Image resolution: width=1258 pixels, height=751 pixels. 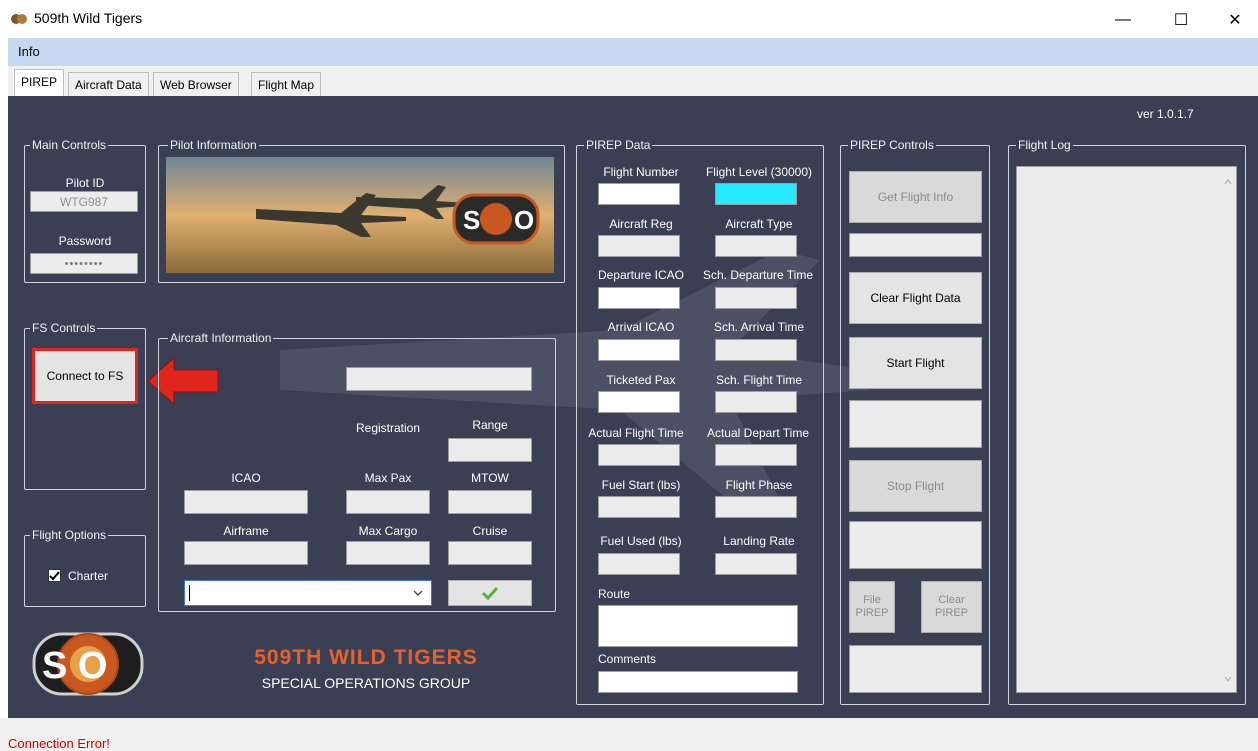 What do you see at coordinates (756, 194) in the screenshot?
I see `flight-level-field` at bounding box center [756, 194].